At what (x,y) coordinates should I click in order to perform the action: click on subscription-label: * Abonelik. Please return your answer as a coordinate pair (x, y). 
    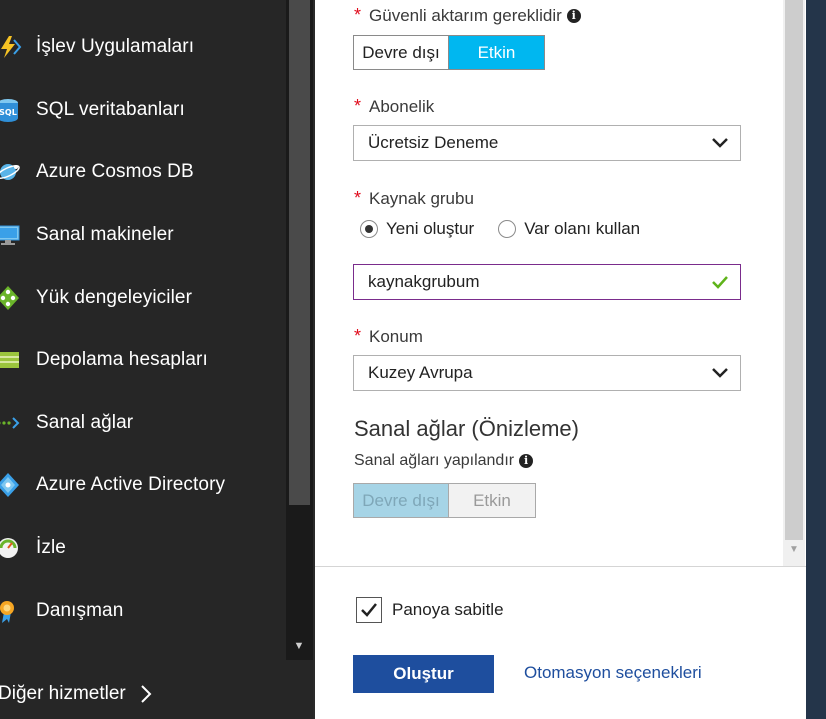
    Looking at the image, I should click on (394, 106).